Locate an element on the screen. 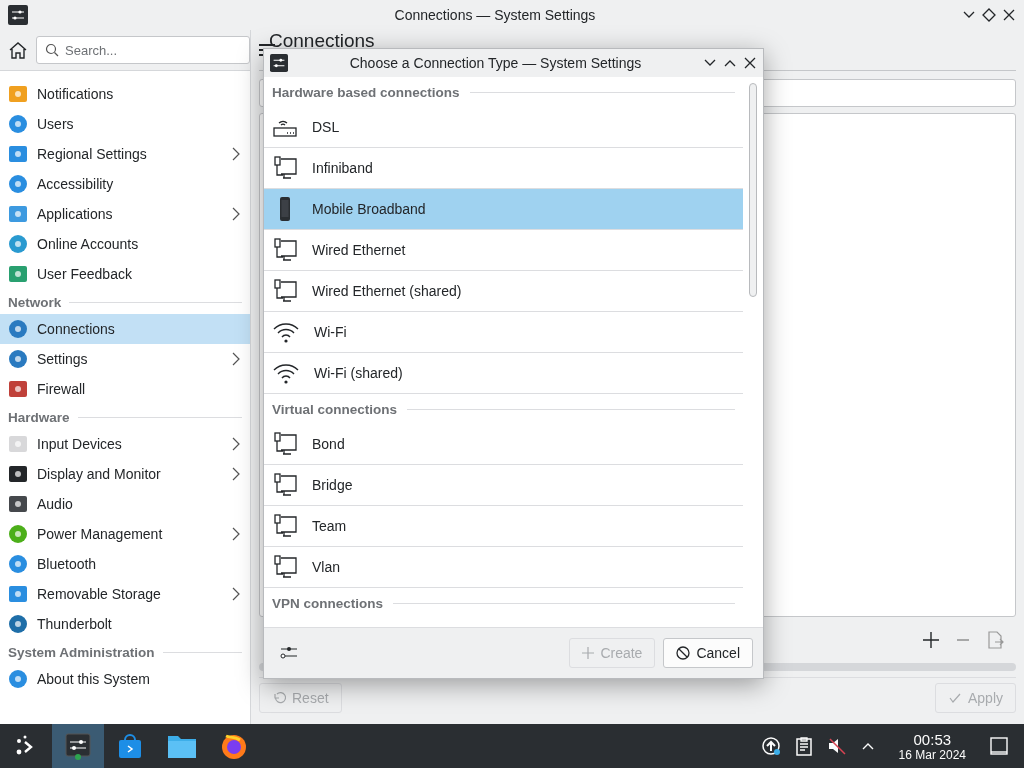 The image size is (1024, 768). clock: 00:53 16 Mar 2024 is located at coordinates (932, 746).